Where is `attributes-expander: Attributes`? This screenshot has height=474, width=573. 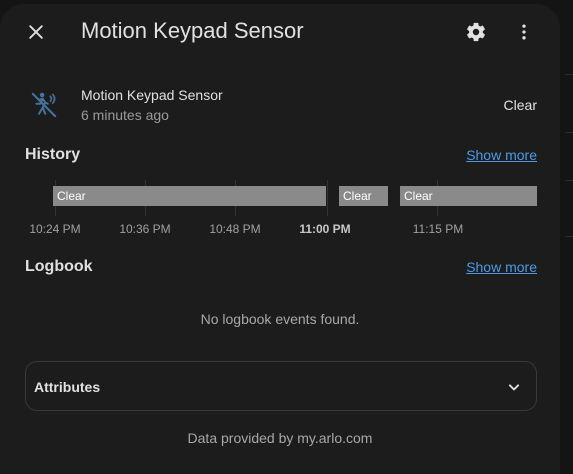 attributes-expander: Attributes is located at coordinates (281, 386).